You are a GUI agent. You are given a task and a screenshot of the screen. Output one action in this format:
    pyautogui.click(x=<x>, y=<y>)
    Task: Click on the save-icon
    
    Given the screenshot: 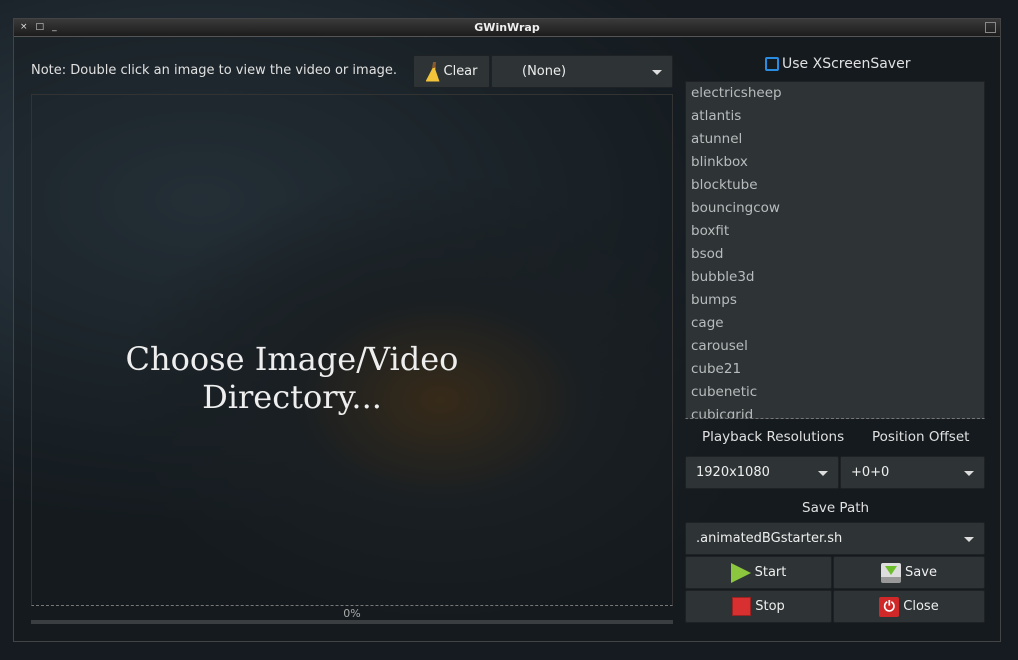 What is the action you would take?
    pyautogui.click(x=891, y=572)
    